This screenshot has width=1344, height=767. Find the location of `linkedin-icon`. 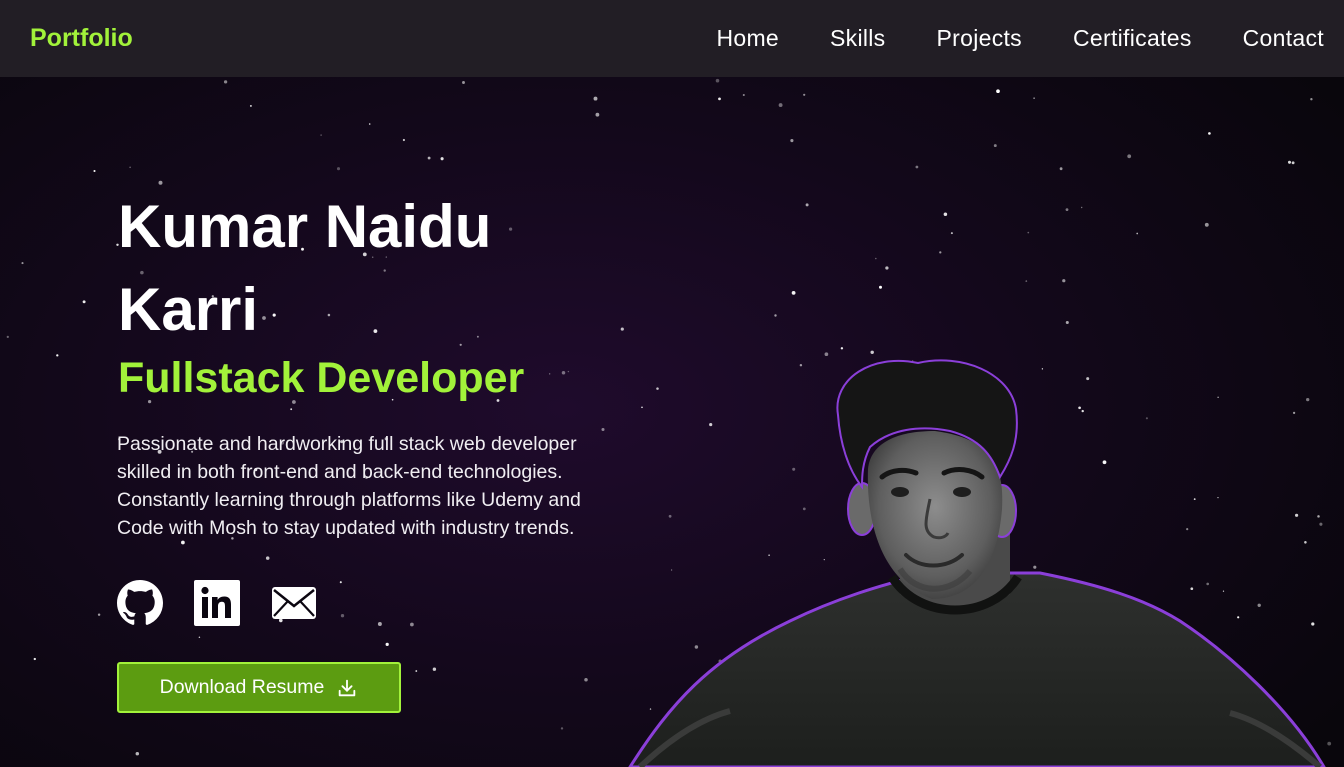

linkedin-icon is located at coordinates (217, 603).